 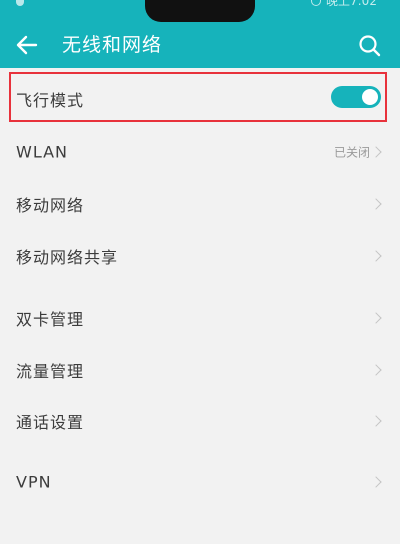 What do you see at coordinates (50, 205) in the screenshot?
I see `mobile-network-label: 移动网络` at bounding box center [50, 205].